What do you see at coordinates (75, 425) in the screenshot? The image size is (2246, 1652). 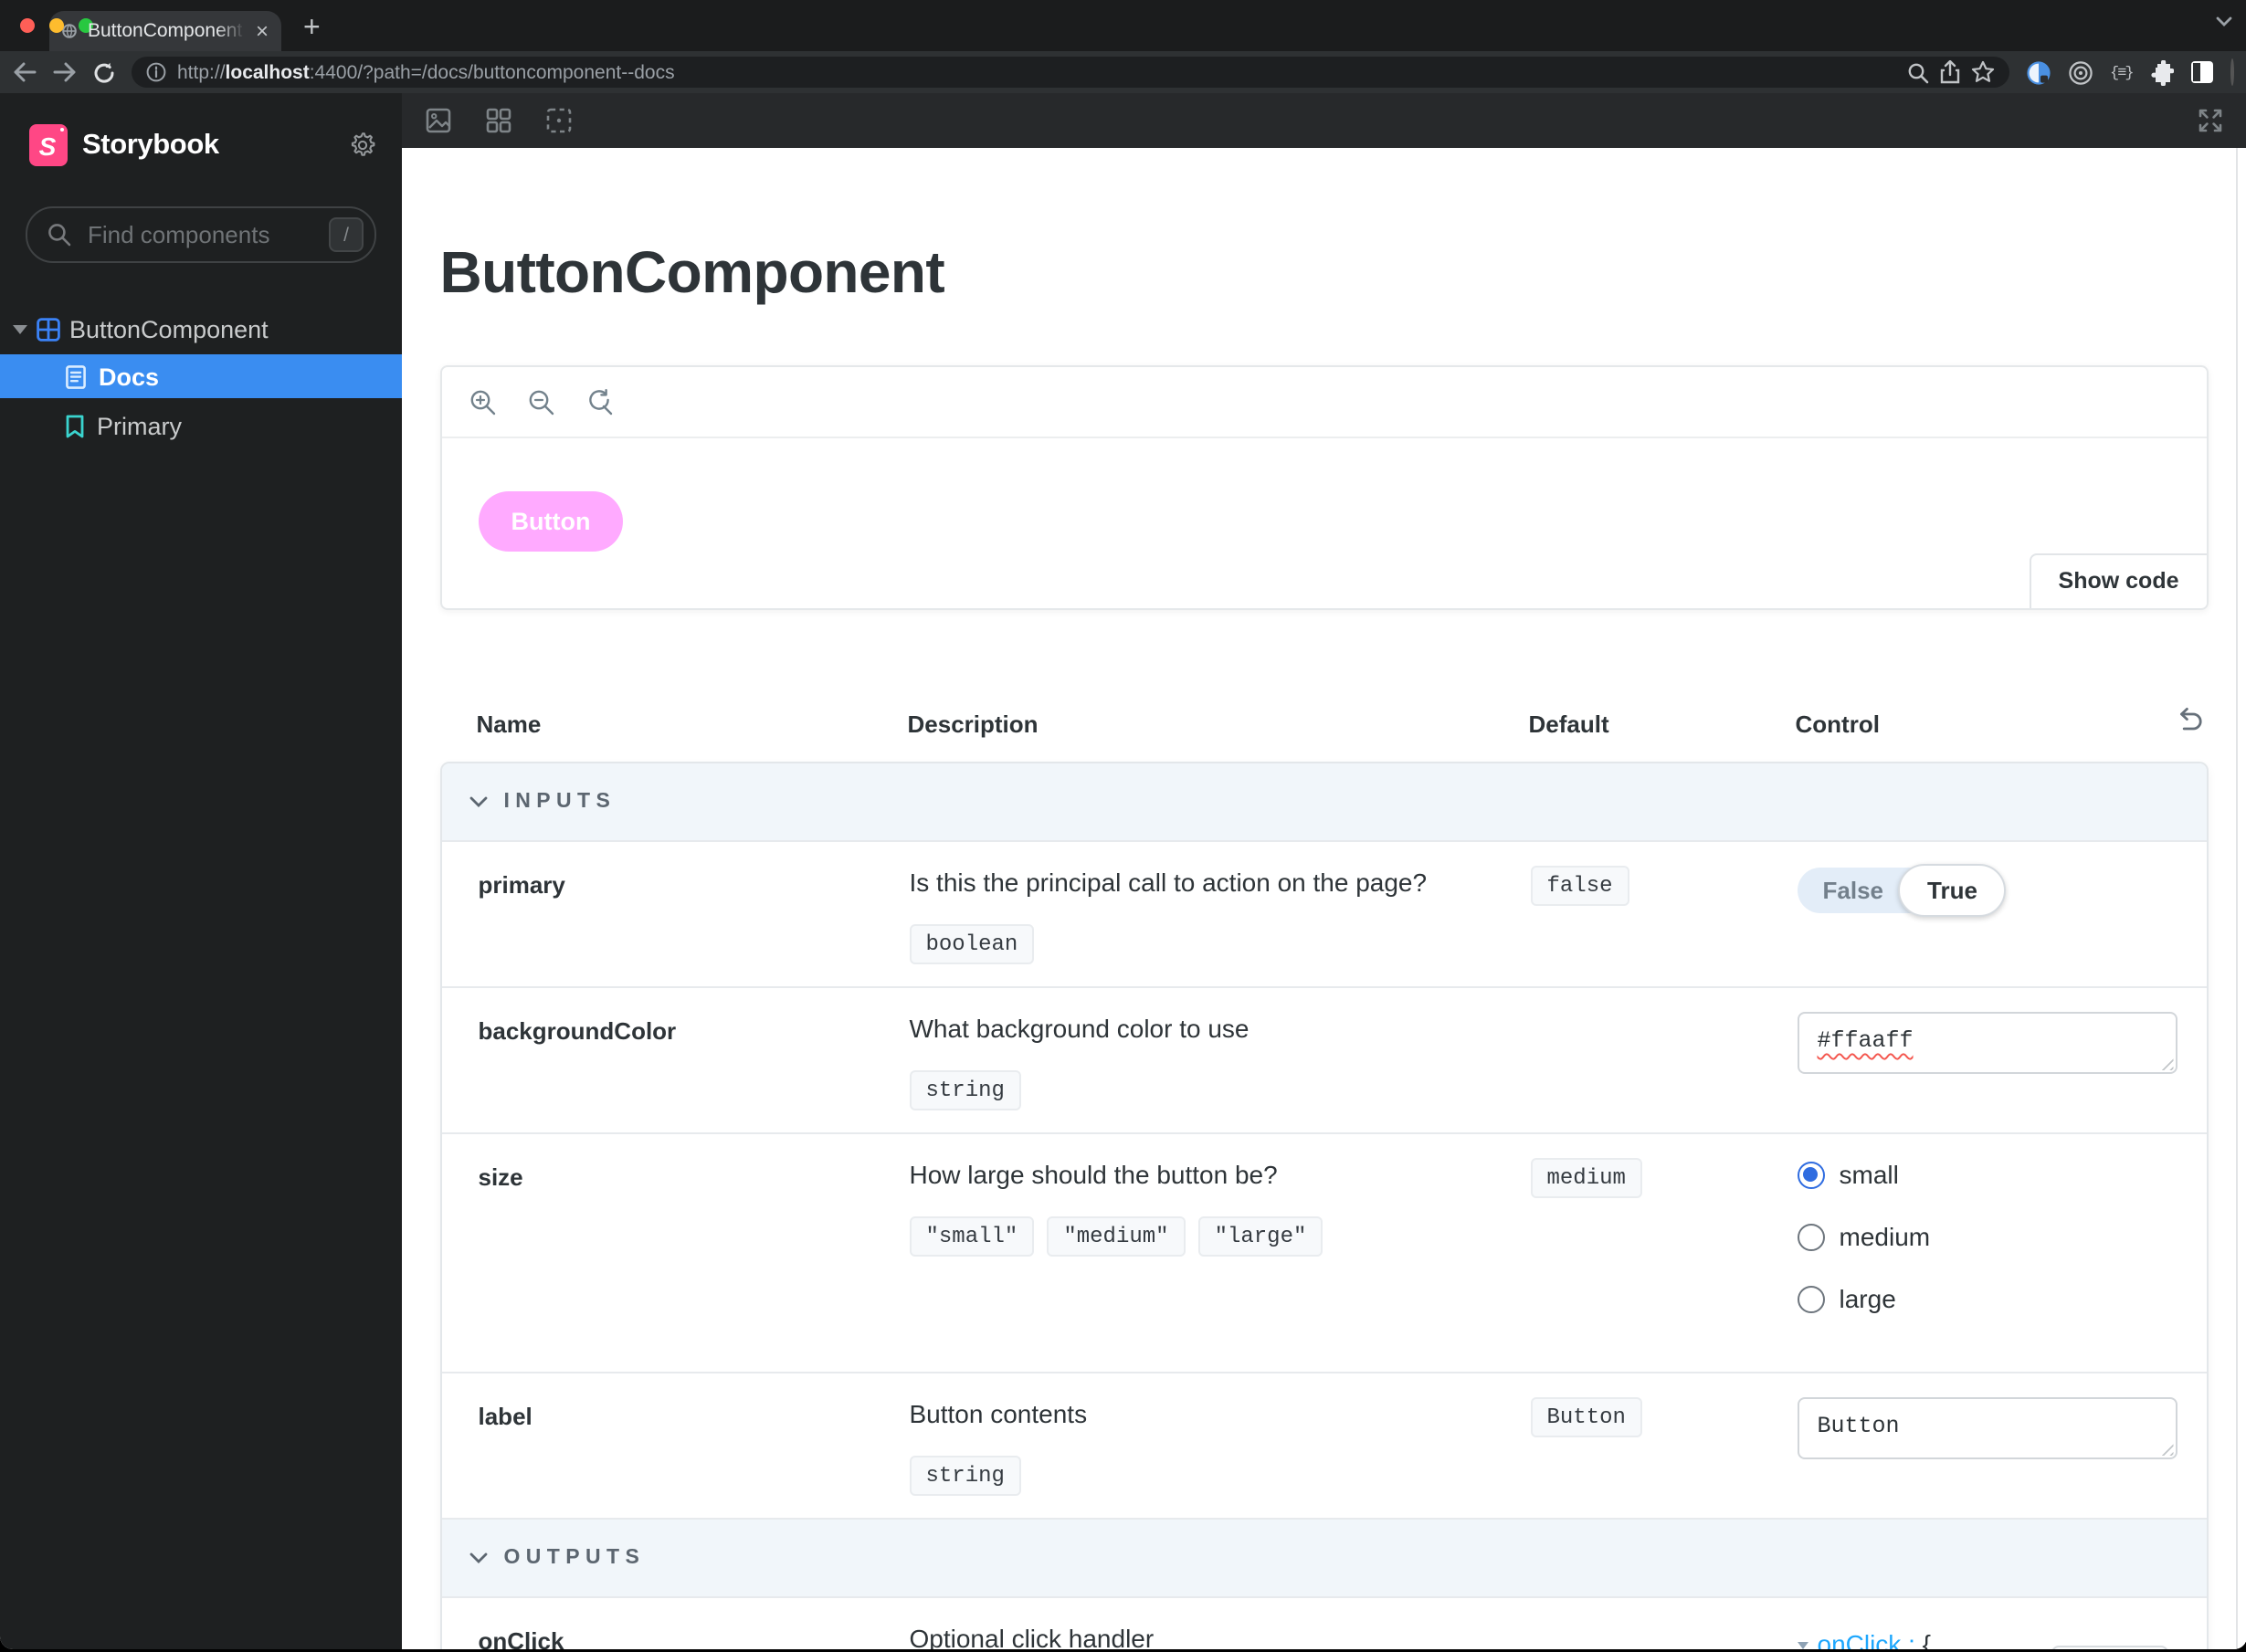 I see `story-bookmark-icon` at bounding box center [75, 425].